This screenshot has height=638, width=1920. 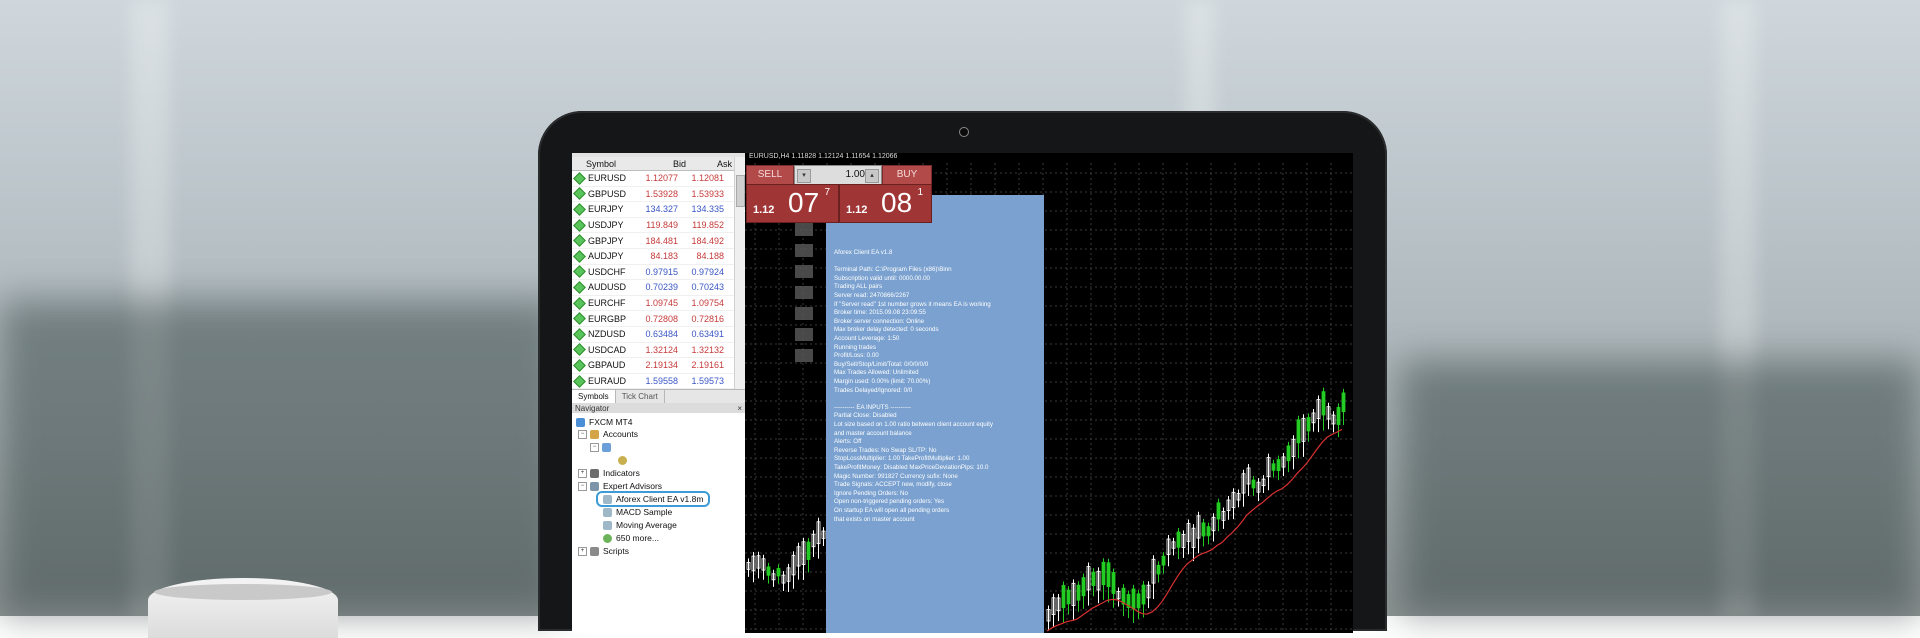 I want to click on tree-item-indicators-label: Indicators, so click(x=621, y=473).